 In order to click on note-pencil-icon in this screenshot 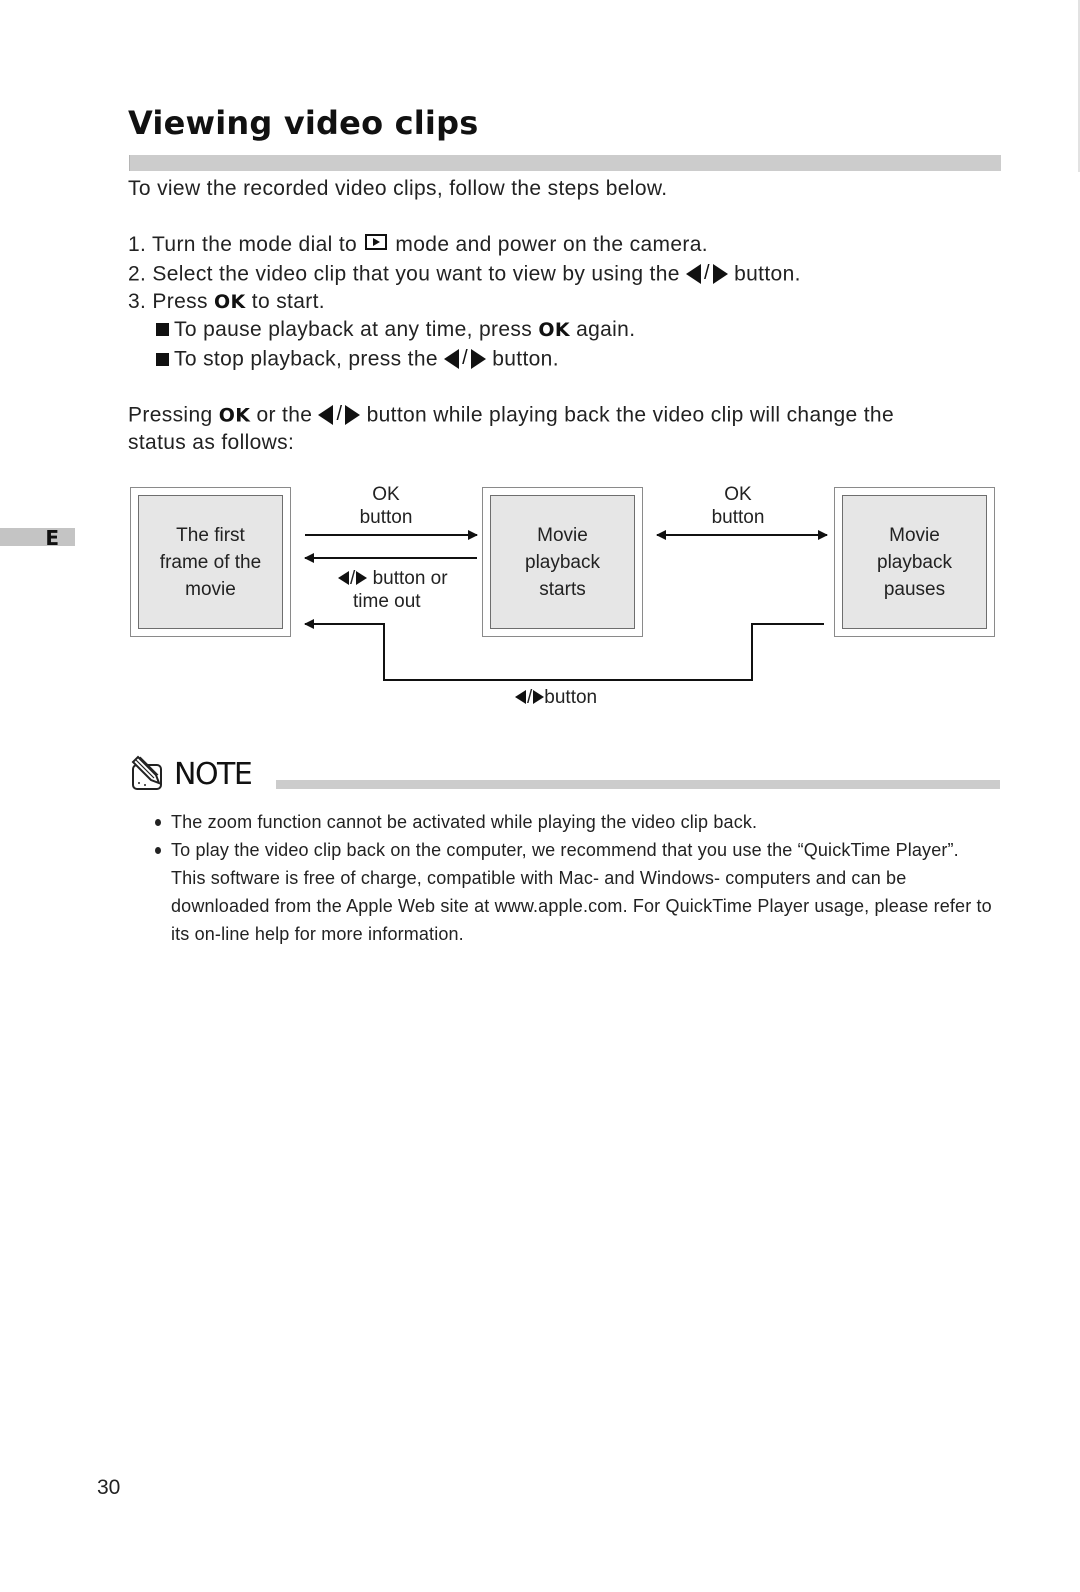, I will do `click(146, 772)`.